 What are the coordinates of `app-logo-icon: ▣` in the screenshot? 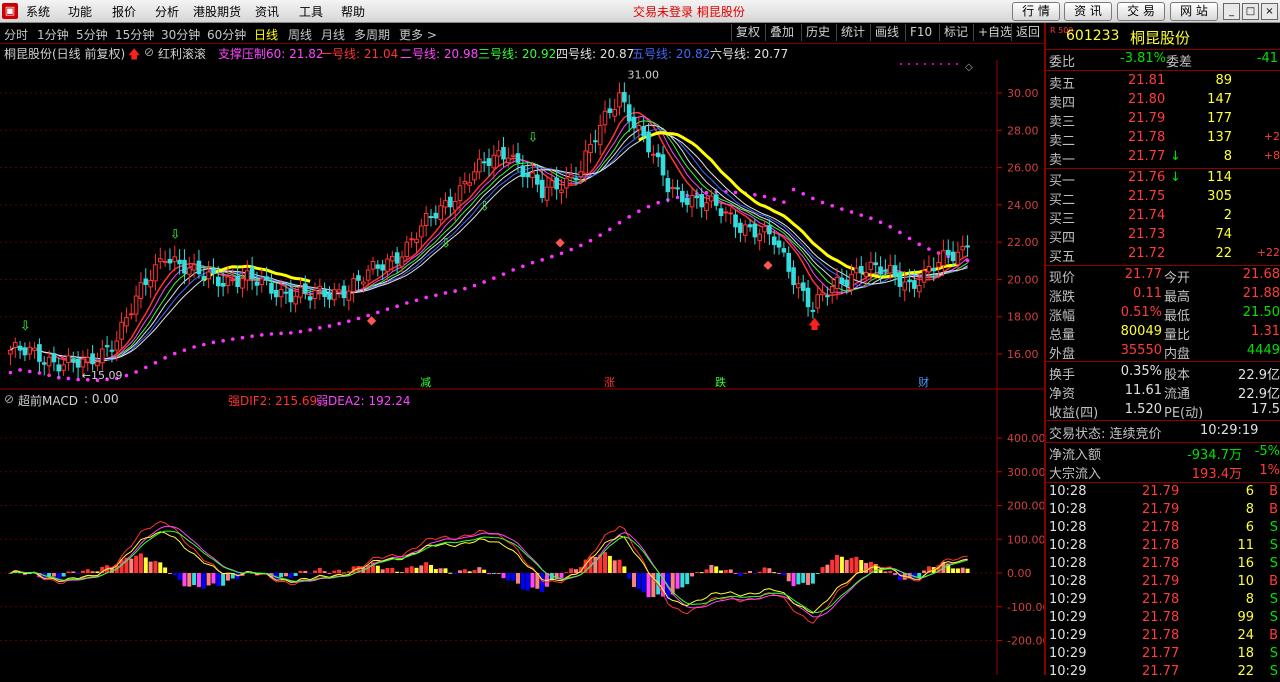 It's located at (10, 11).